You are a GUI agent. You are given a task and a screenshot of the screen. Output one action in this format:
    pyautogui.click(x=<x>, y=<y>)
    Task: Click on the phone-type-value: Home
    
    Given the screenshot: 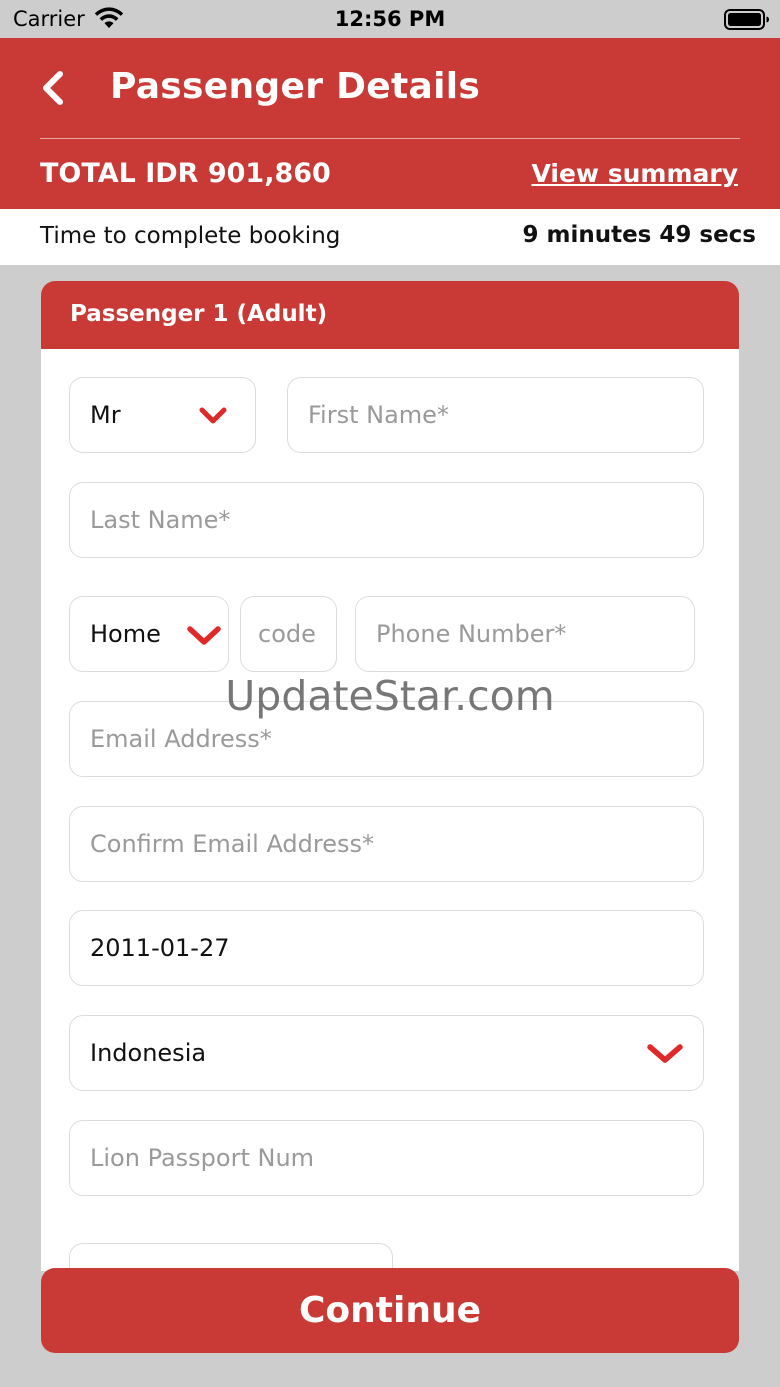 What is the action you would take?
    pyautogui.click(x=125, y=634)
    